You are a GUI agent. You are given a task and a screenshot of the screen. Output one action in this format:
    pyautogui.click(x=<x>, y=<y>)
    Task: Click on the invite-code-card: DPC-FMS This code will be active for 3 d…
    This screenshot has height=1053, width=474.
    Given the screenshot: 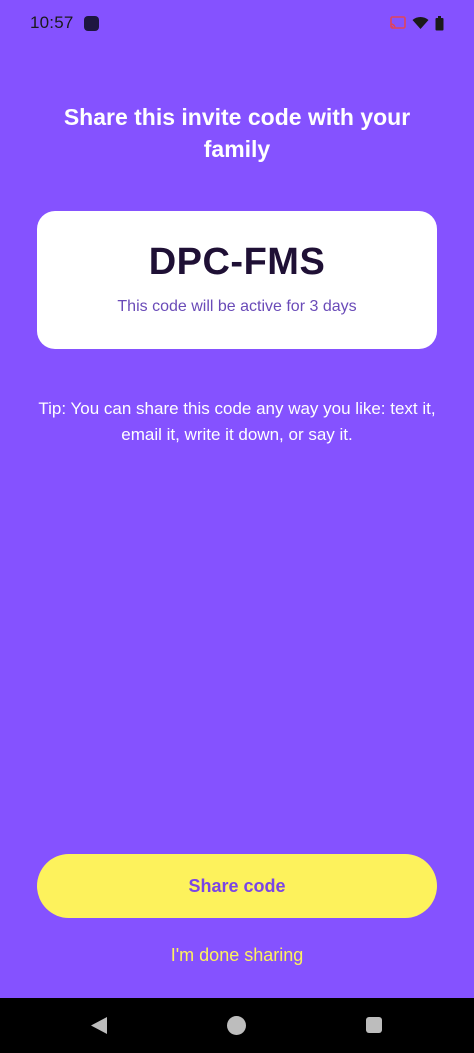 What is the action you would take?
    pyautogui.click(x=237, y=280)
    